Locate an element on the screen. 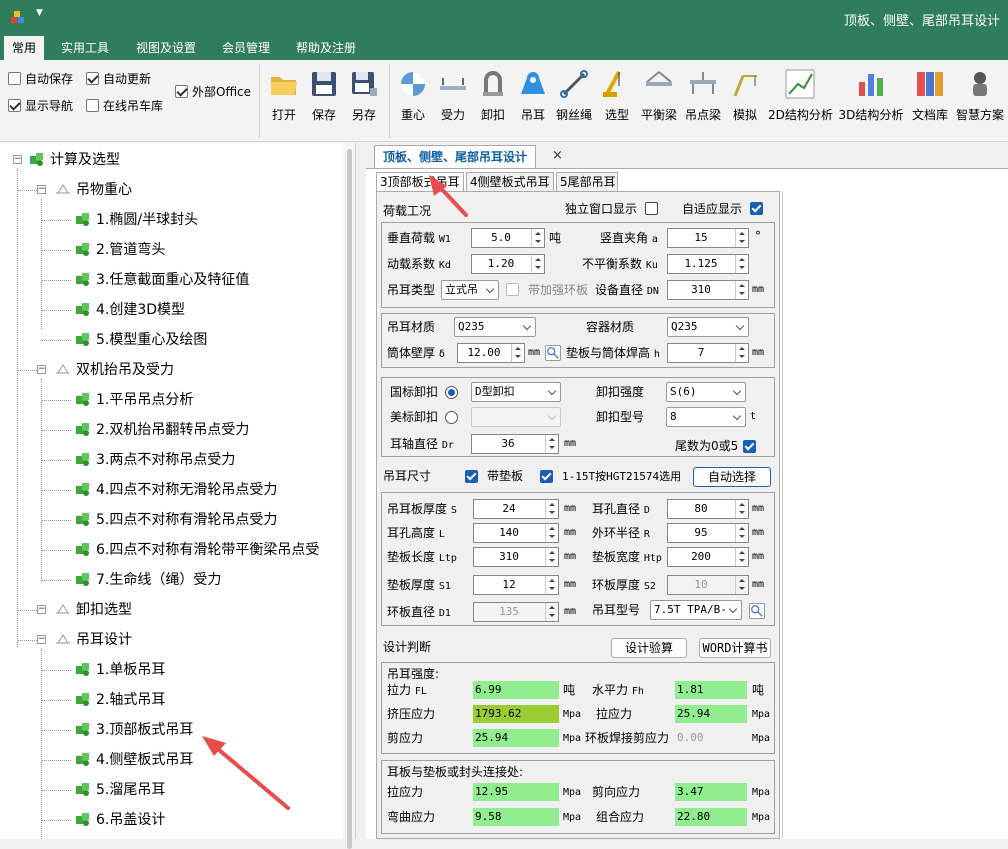  auto-save-checkbox: 自动保存 is located at coordinates (40, 79).